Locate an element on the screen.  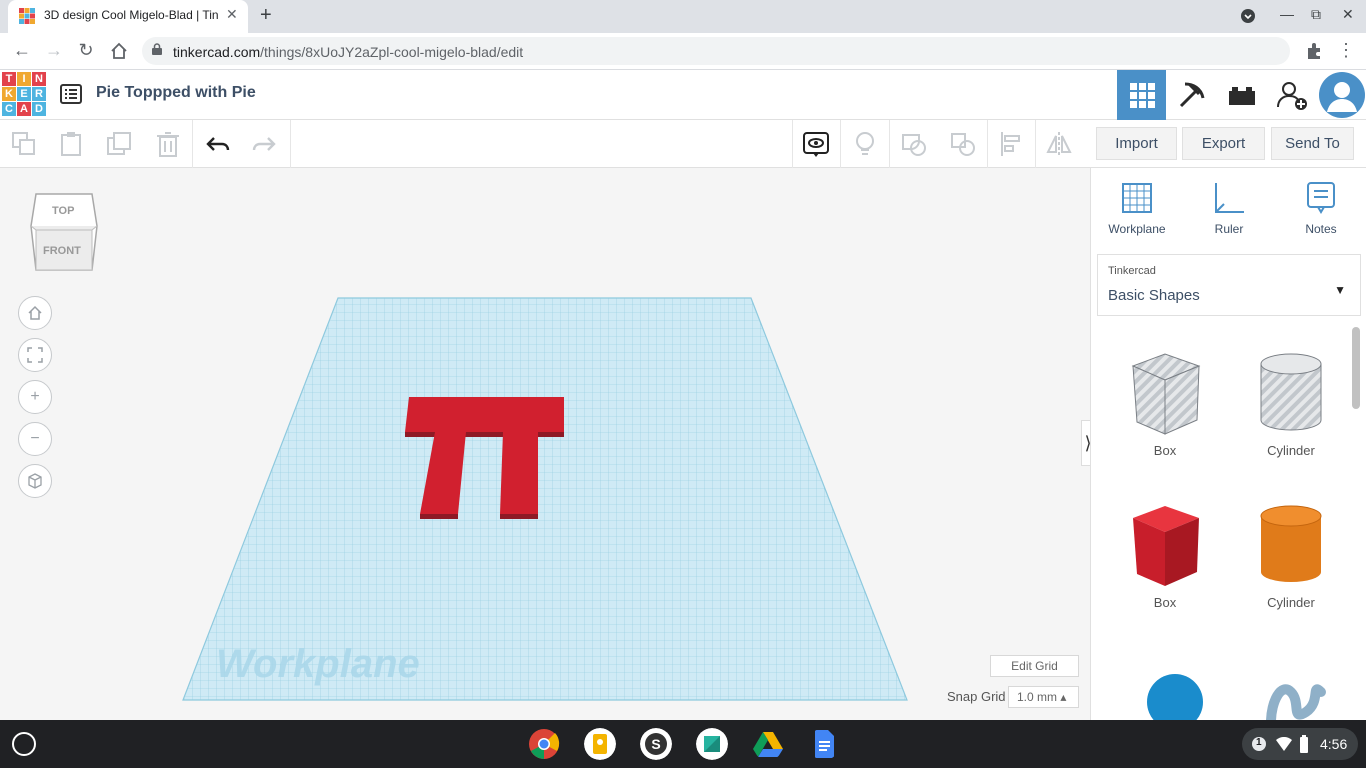
shape-cylinder-solid: Cylinder is located at coordinates (1291, 556).